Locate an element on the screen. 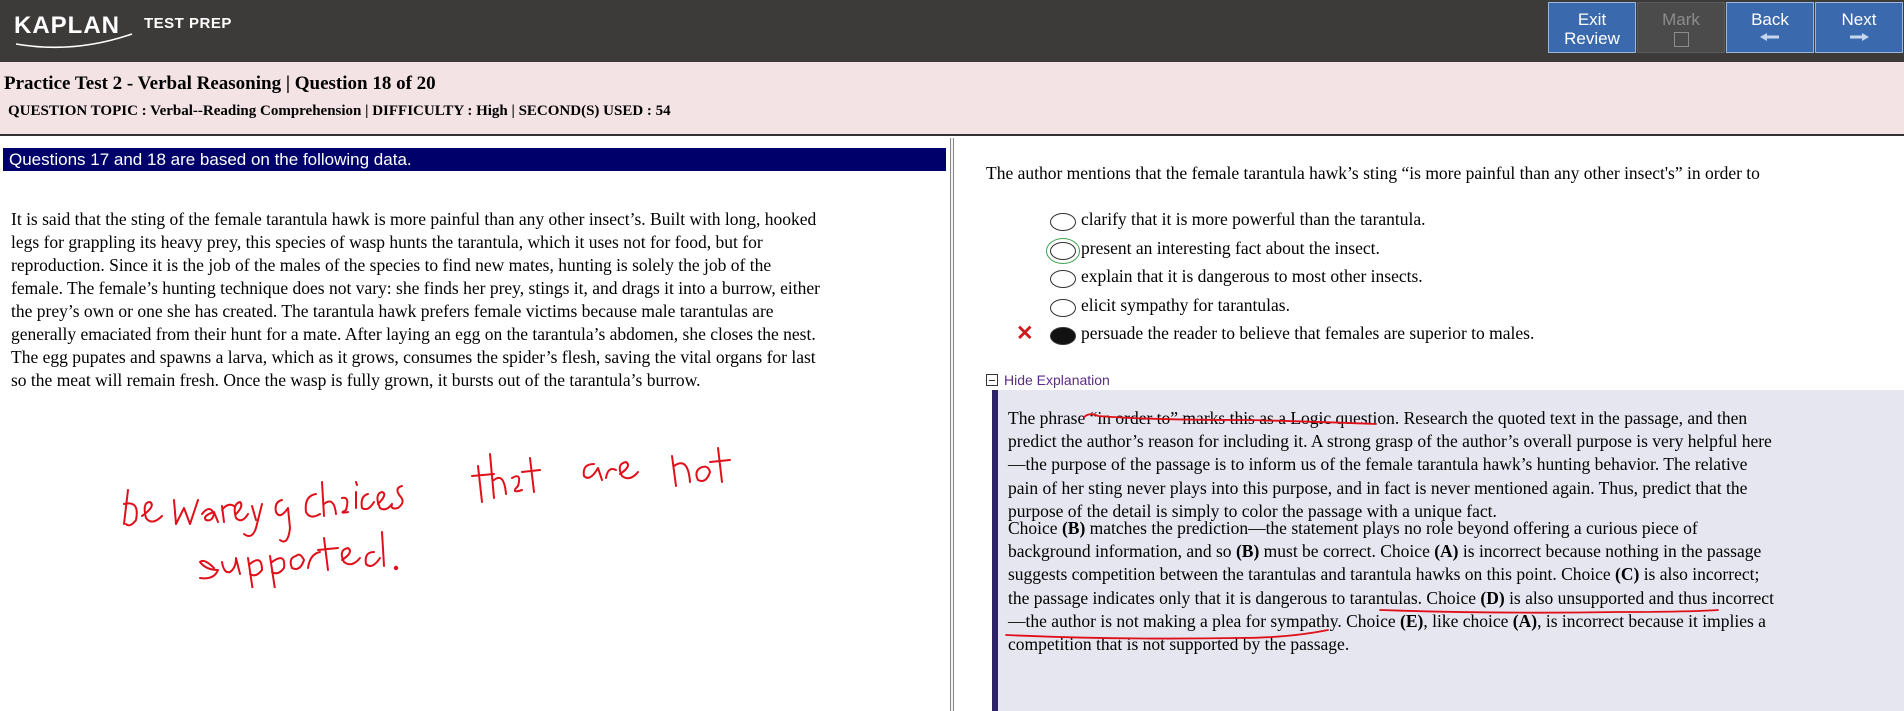 The height and width of the screenshot is (711, 1904). collapse-minus-icon is located at coordinates (992, 380).